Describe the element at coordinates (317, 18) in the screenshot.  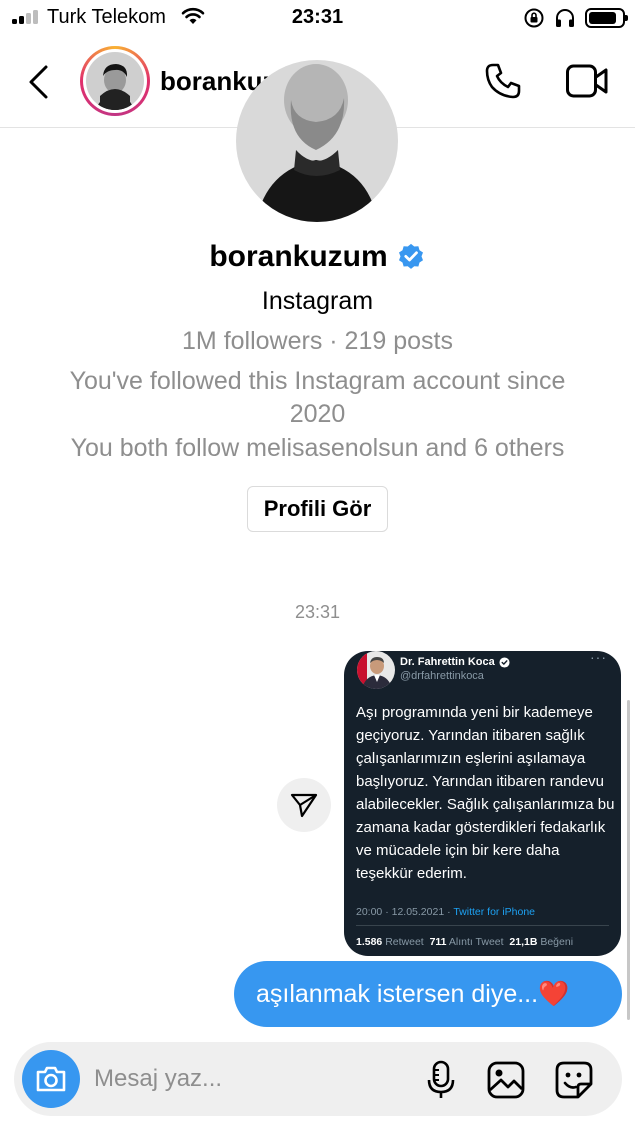
I see `status-bar: Turk Telekom 23:31` at that location.